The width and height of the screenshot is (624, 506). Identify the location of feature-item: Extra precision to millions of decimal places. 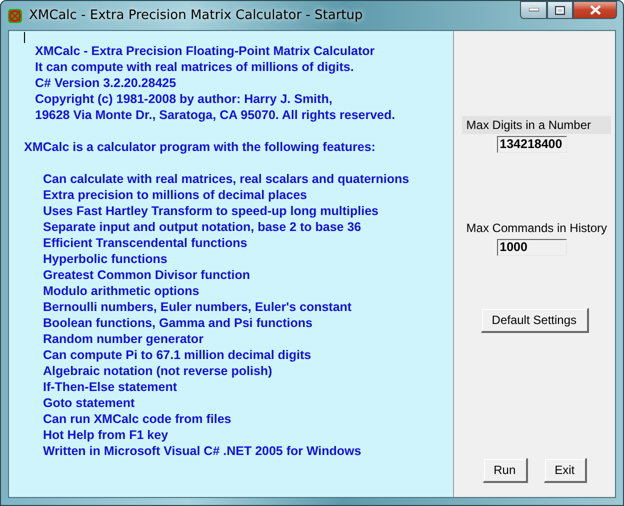
(175, 195).